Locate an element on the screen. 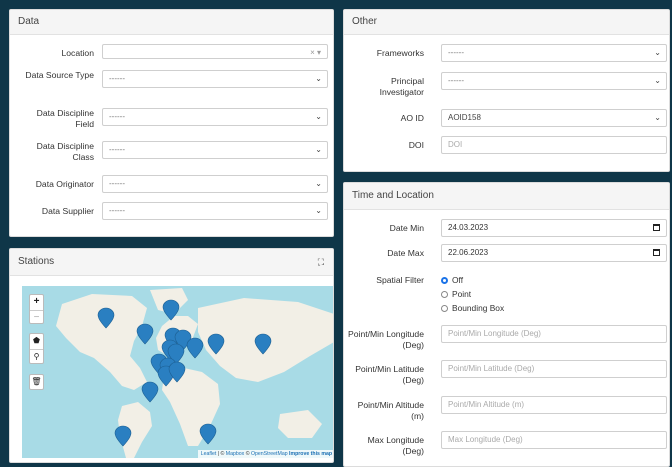 This screenshot has width=672, height=467. expand-icon: ⛶ is located at coordinates (321, 262).